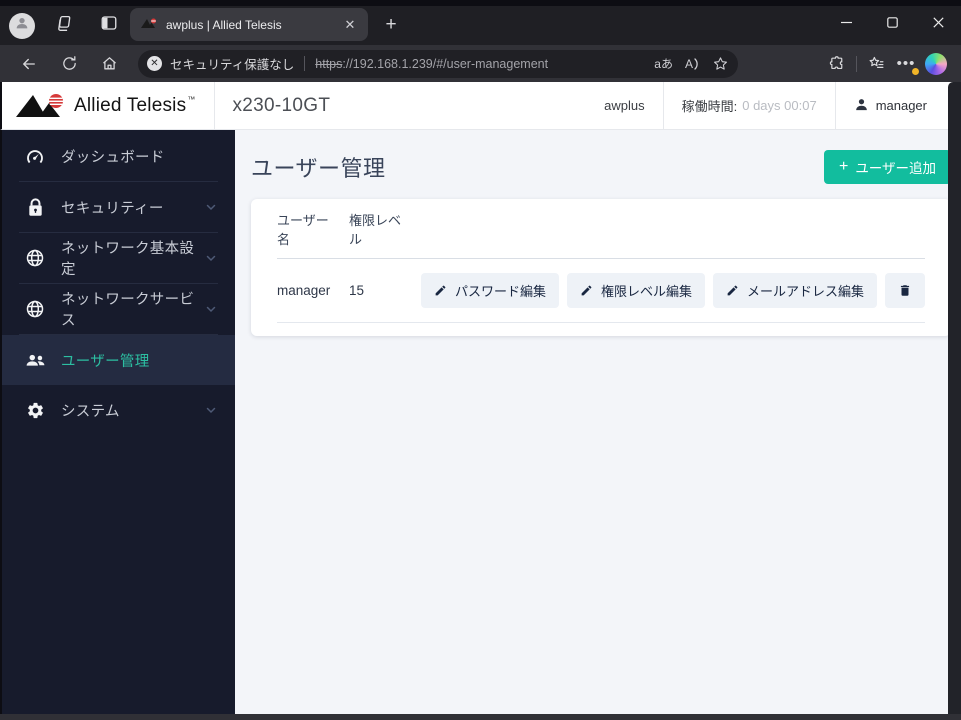 The image size is (961, 720). Describe the element at coordinates (69, 64) in the screenshot. I see `refresh-button` at that location.